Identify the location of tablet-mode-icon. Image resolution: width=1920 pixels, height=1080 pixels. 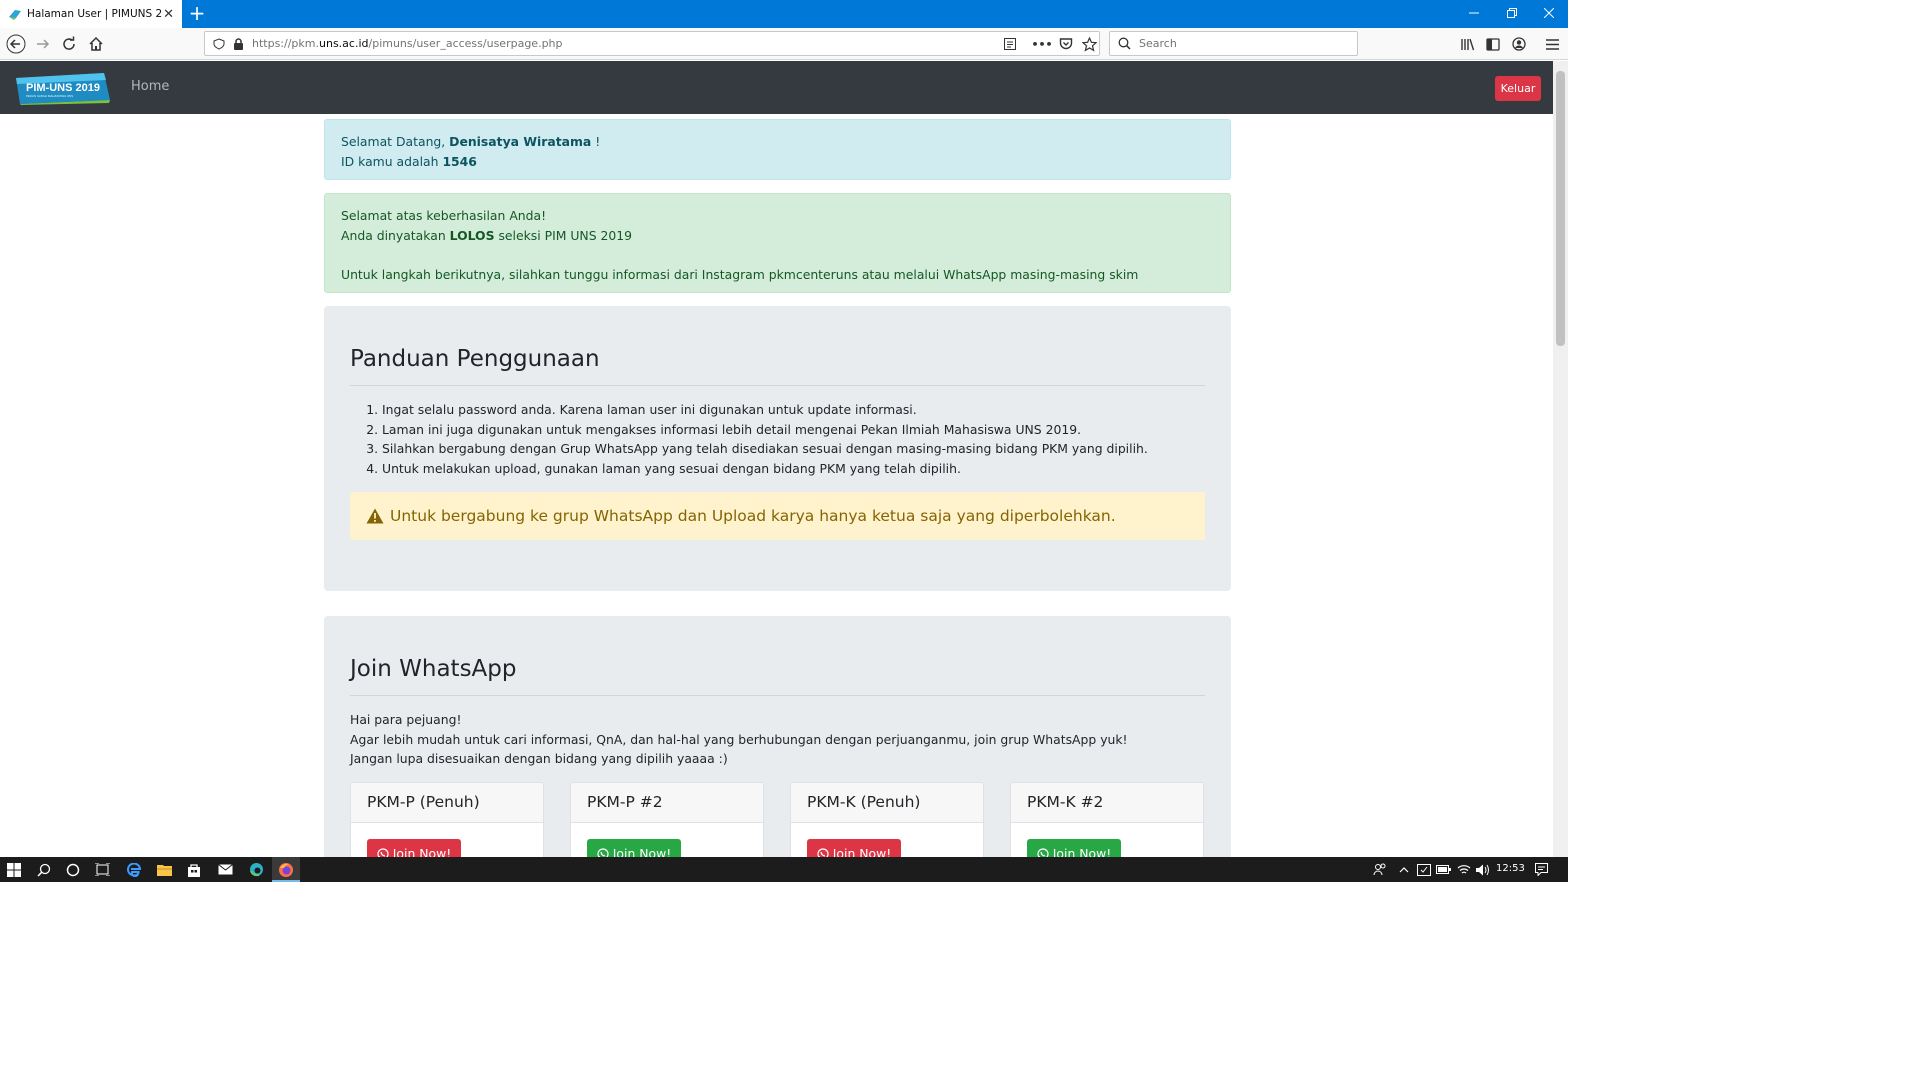
(1424, 869).